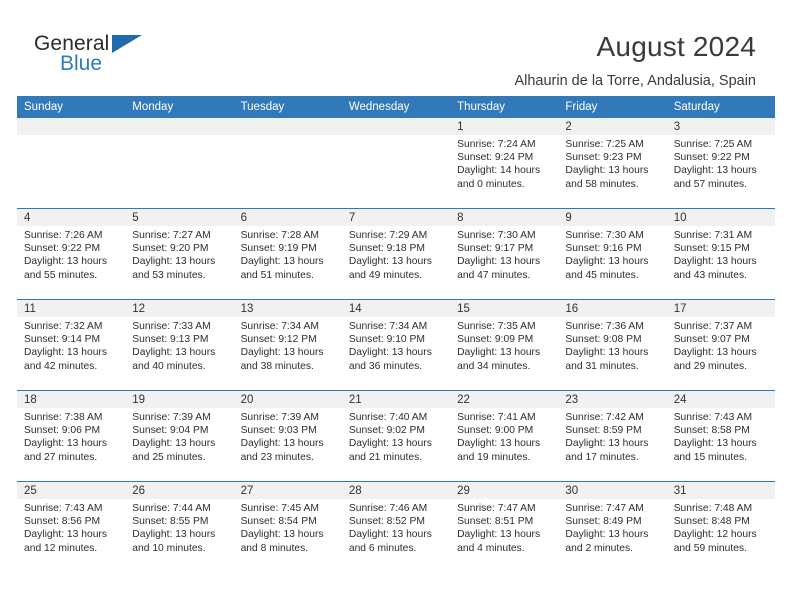 The height and width of the screenshot is (612, 792). I want to click on day-number: 26, so click(179, 490).